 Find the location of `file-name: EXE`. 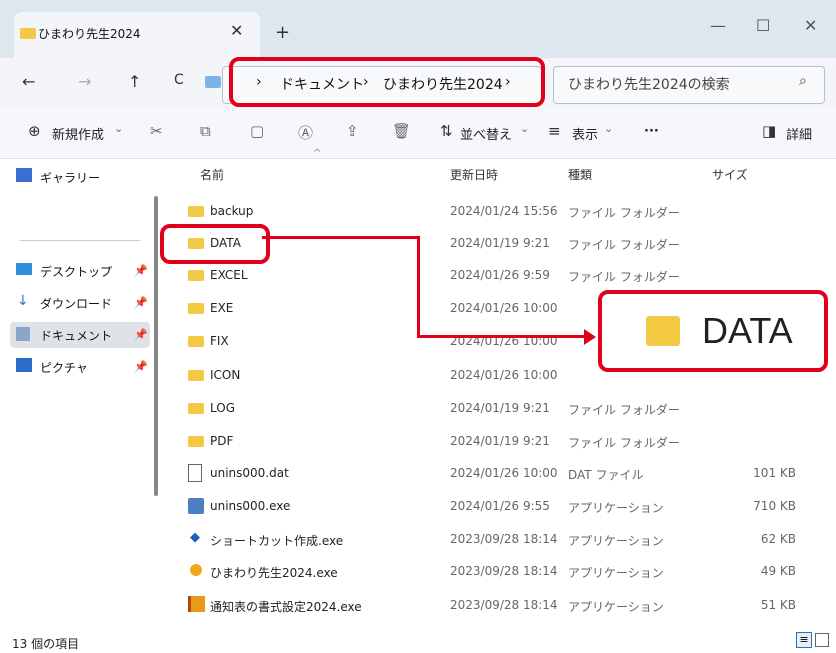

file-name: EXE is located at coordinates (222, 308).